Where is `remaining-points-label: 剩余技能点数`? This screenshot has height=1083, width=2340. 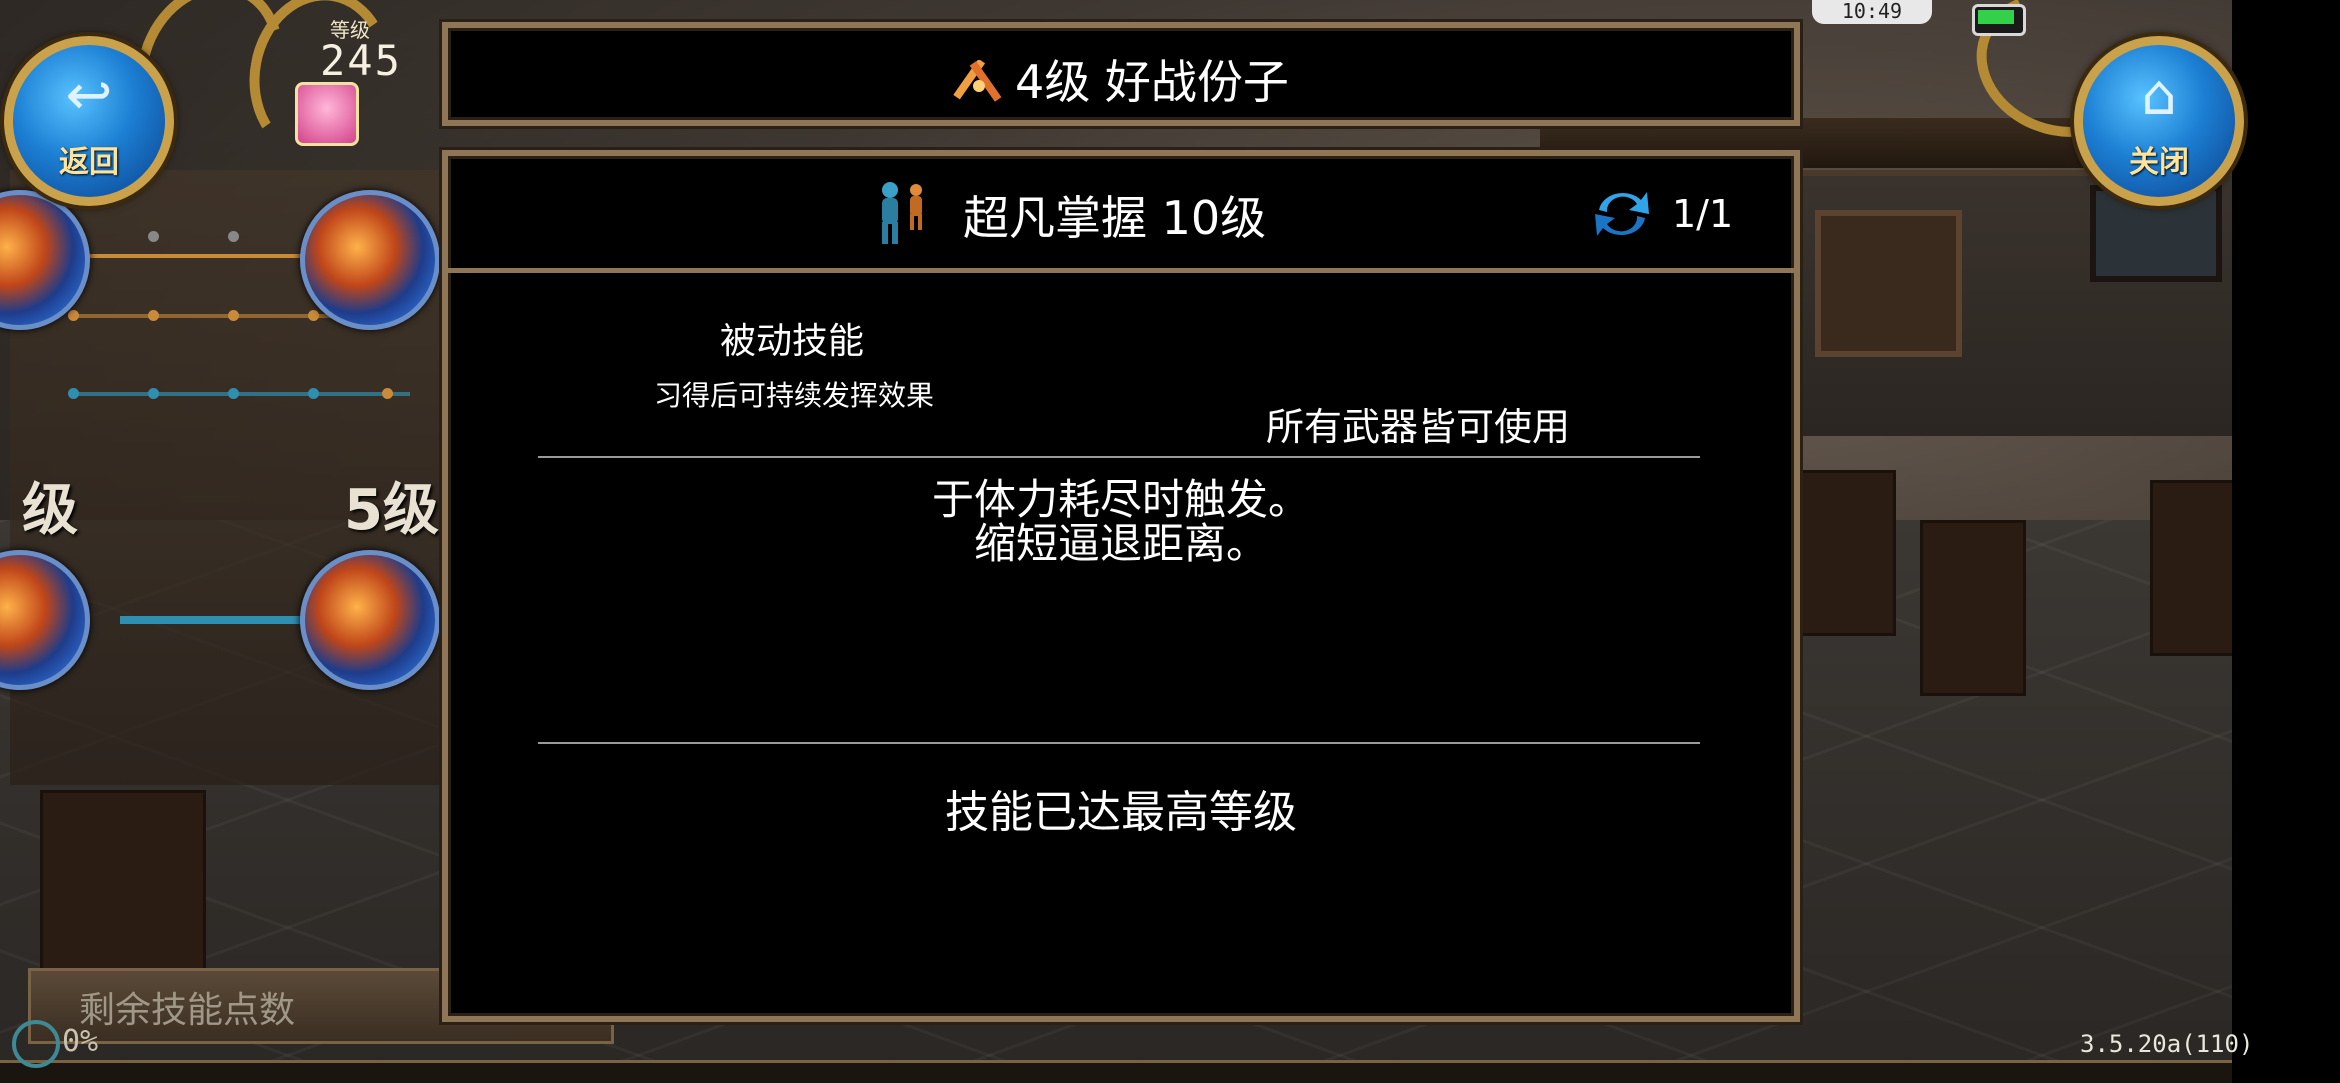
remaining-points-label: 剩余技能点数 is located at coordinates (187, 1010).